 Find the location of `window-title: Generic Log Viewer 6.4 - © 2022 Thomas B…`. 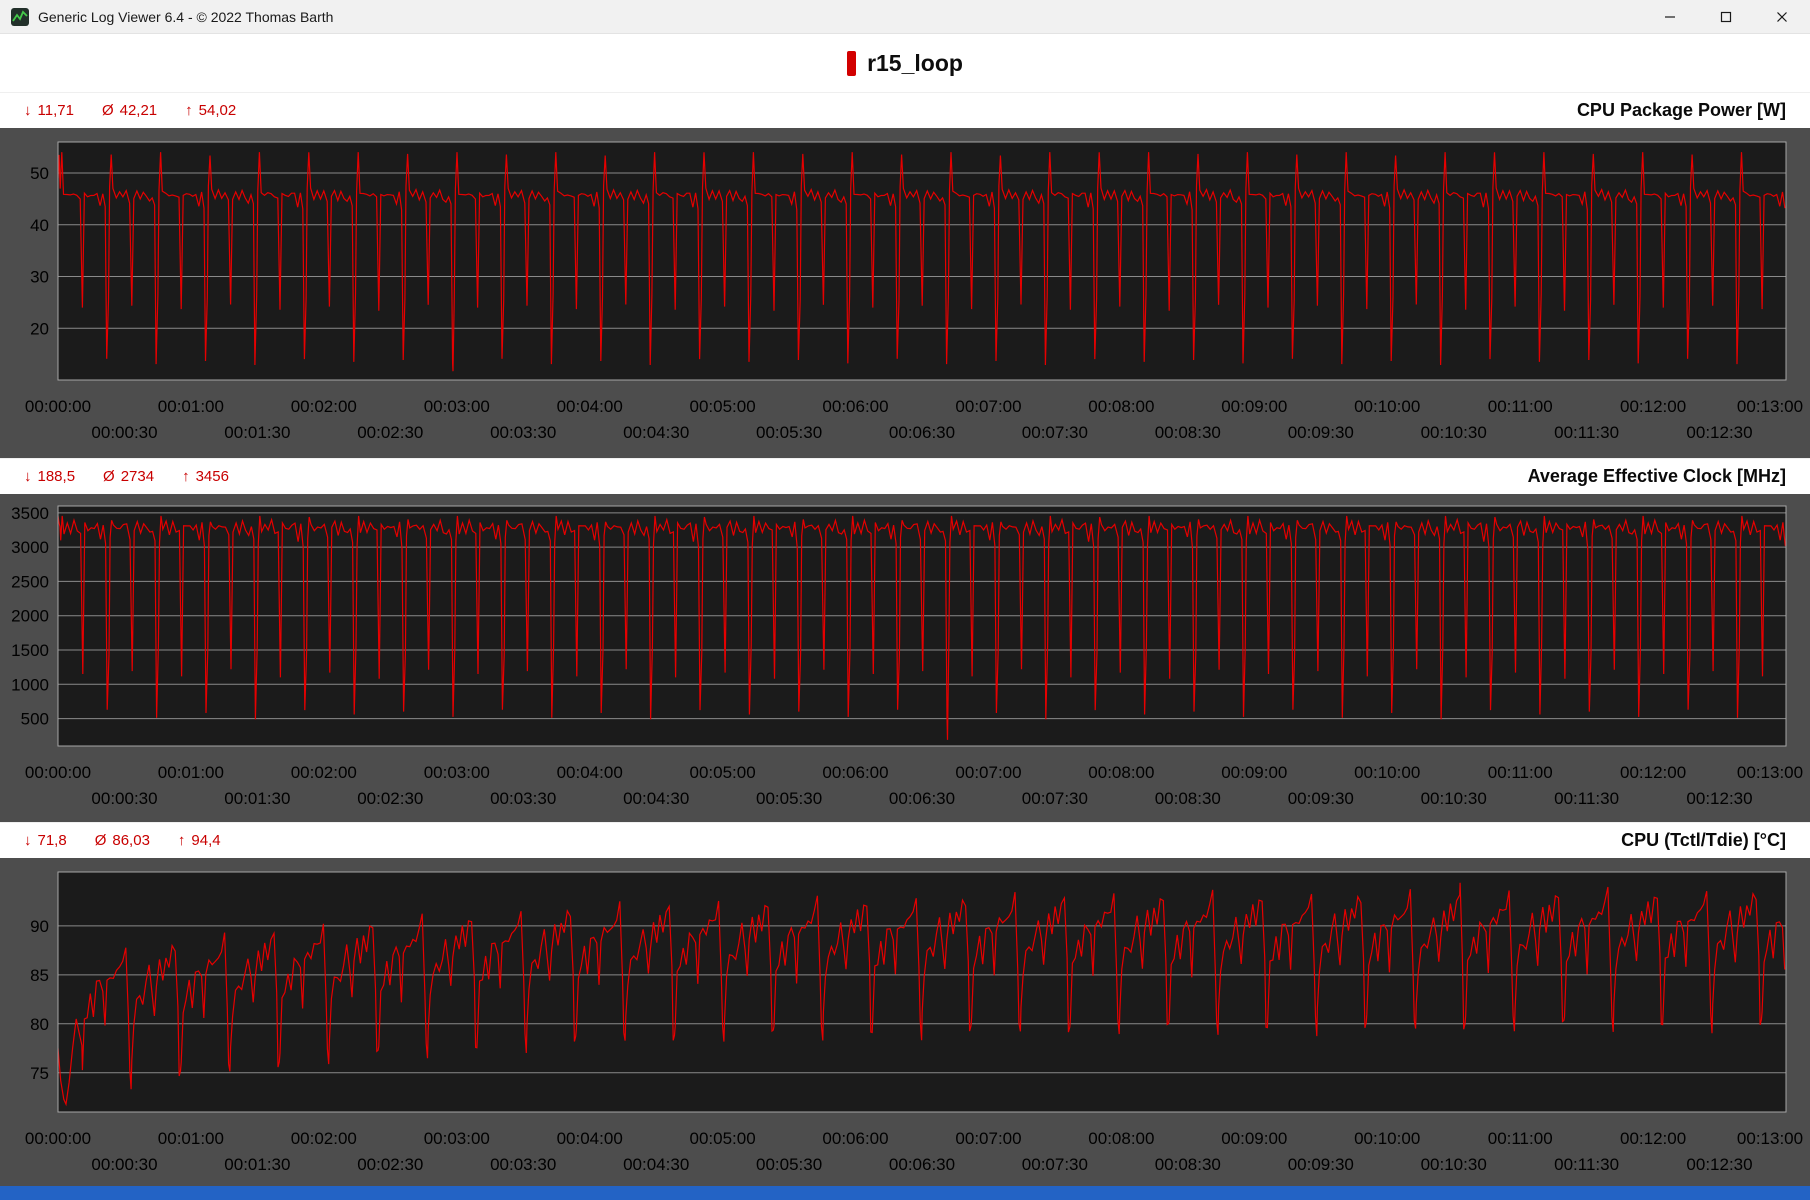

window-title: Generic Log Viewer 6.4 - © 2022 Thomas B… is located at coordinates (186, 16).